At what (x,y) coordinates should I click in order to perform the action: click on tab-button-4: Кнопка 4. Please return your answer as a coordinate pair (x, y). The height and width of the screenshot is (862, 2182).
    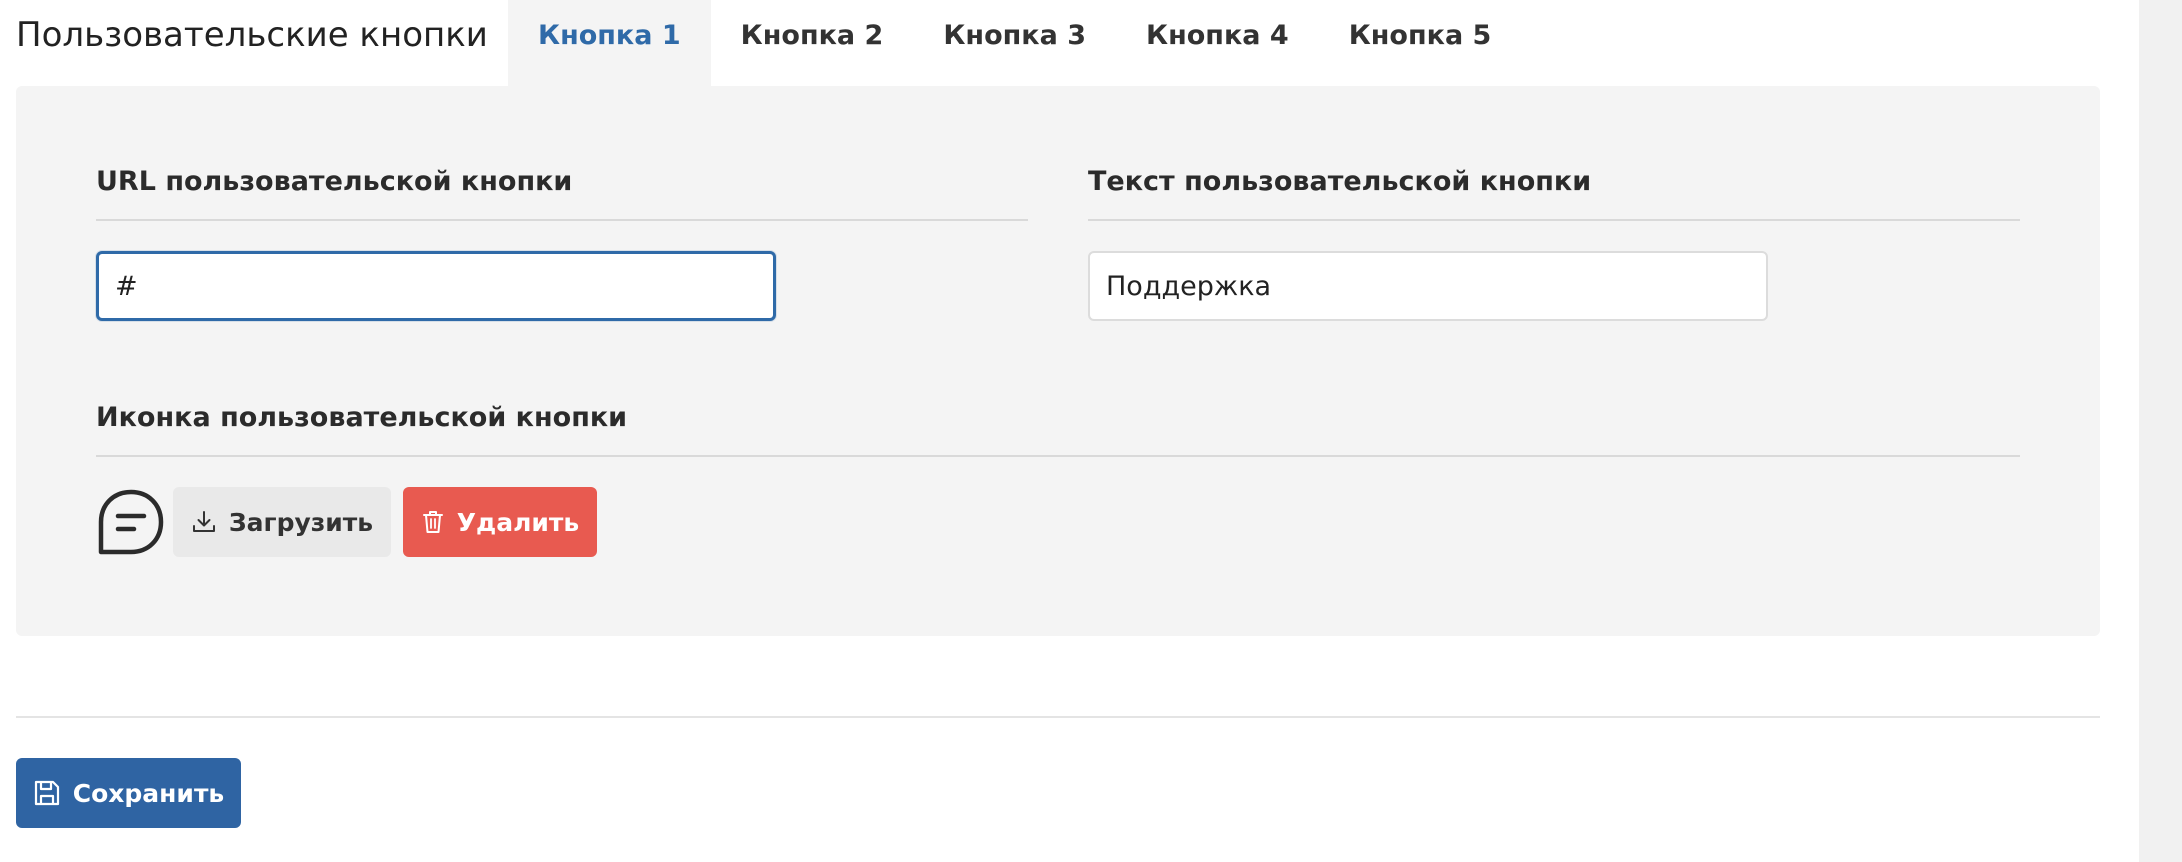
    Looking at the image, I should click on (1217, 43).